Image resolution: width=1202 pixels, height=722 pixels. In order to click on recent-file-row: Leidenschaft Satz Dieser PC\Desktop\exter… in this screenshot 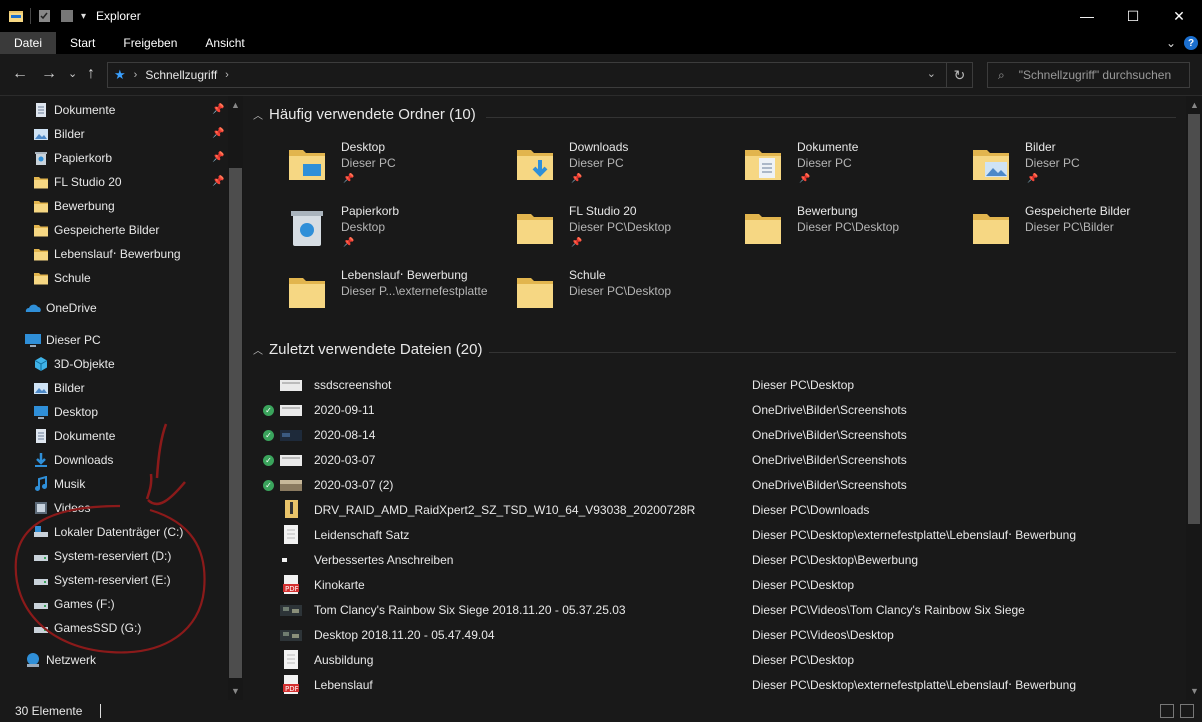, I will do `click(720, 535)`.